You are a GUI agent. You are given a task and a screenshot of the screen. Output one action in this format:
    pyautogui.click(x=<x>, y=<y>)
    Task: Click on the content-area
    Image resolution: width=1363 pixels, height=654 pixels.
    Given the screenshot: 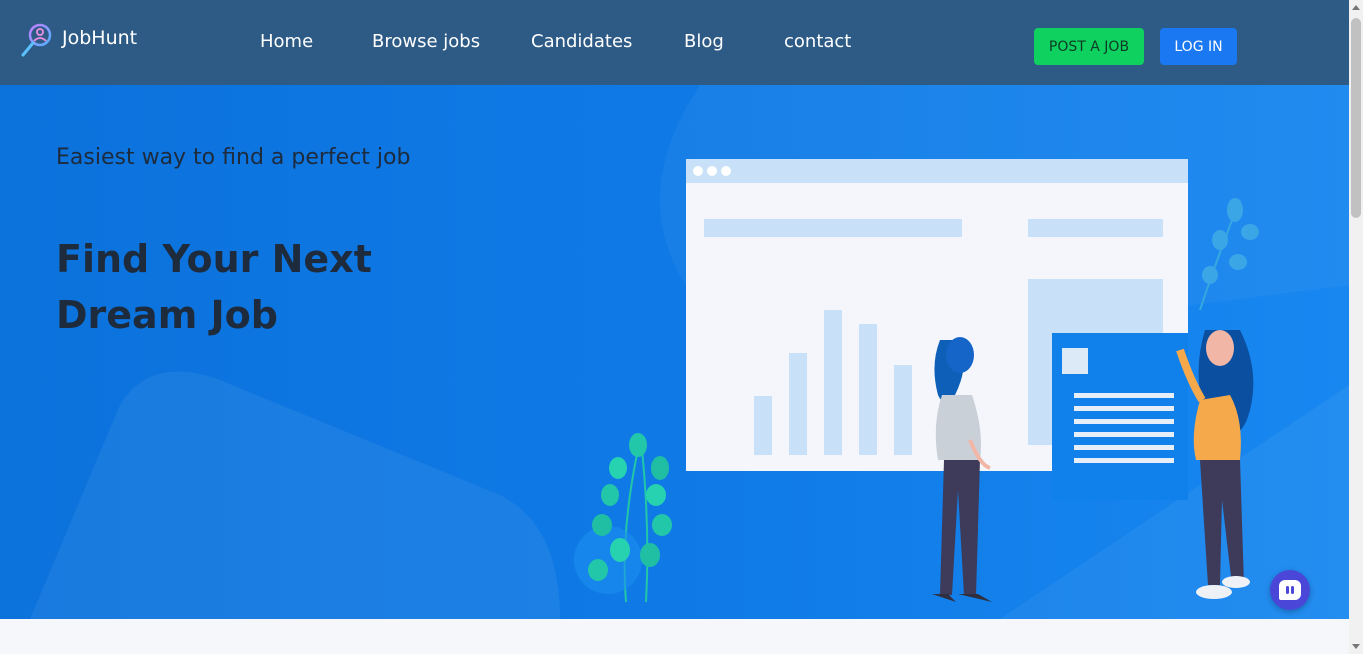 What is the action you would take?
    pyautogui.click(x=674, y=636)
    